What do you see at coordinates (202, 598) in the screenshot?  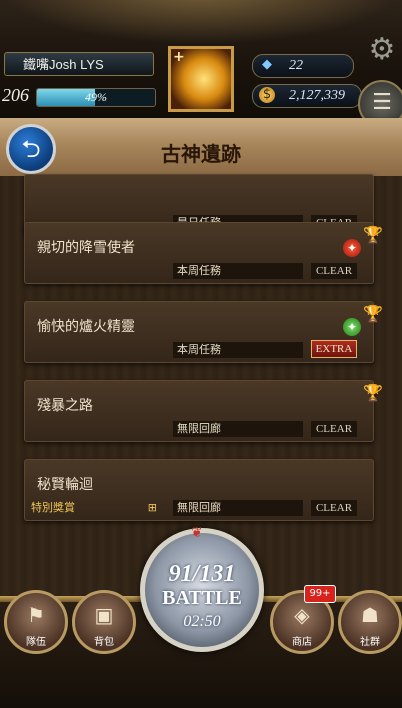 I see `battle-label: BATTLE` at bounding box center [202, 598].